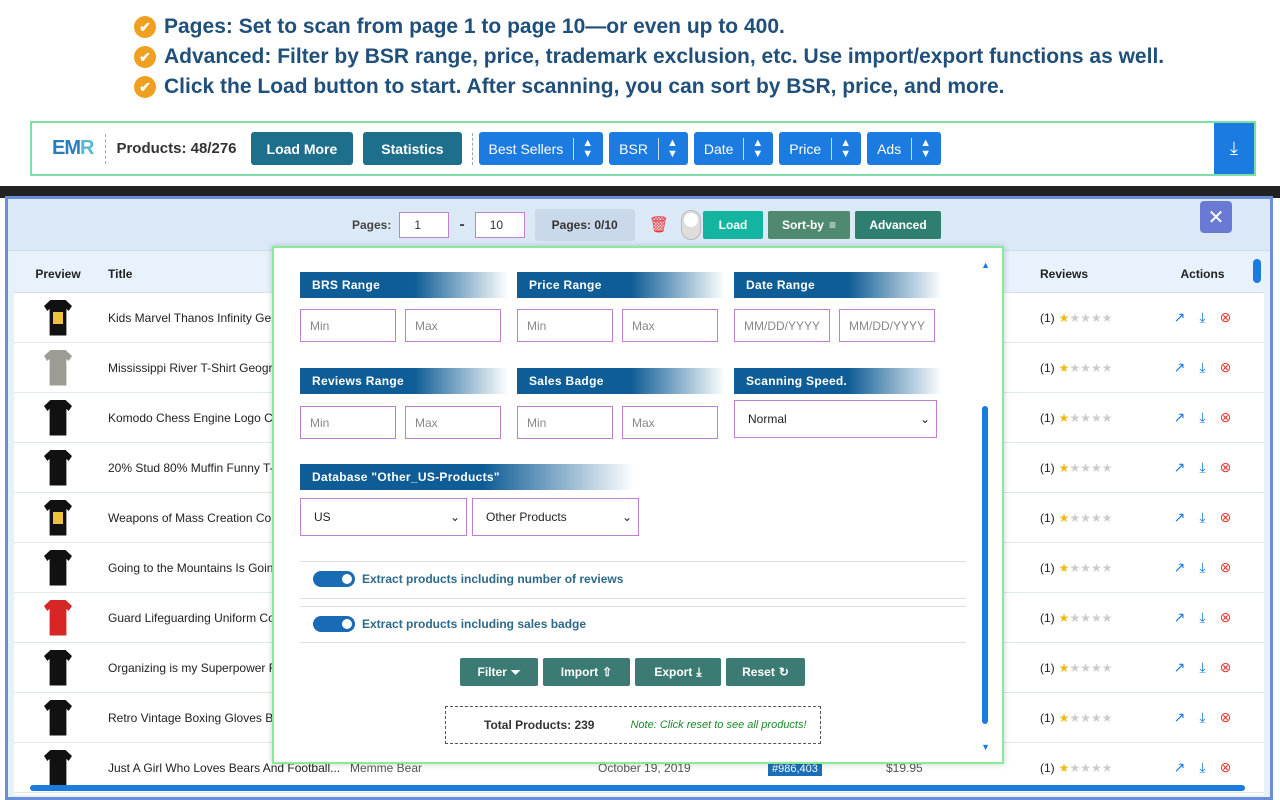 Image resolution: width=1280 pixels, height=800 pixels. I want to click on trash-icon: 🗑, so click(659, 225).